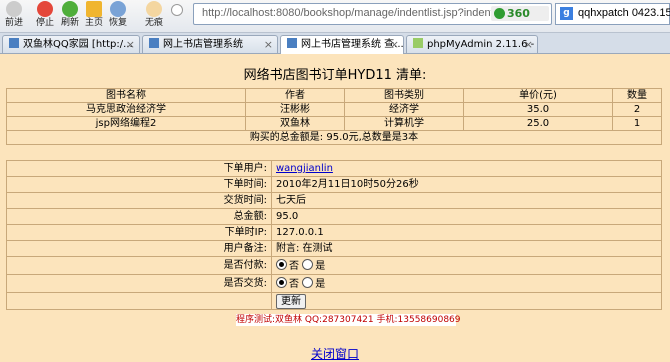 This screenshot has height=362, width=670. I want to click on header-cell: 作者, so click(295, 95).